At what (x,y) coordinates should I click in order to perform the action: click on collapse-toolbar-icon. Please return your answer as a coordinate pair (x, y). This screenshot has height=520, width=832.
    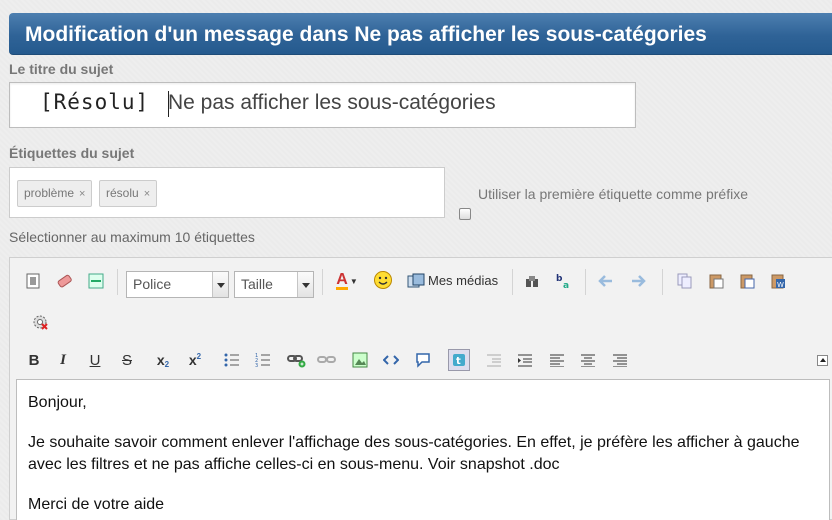
    Looking at the image, I should click on (822, 360).